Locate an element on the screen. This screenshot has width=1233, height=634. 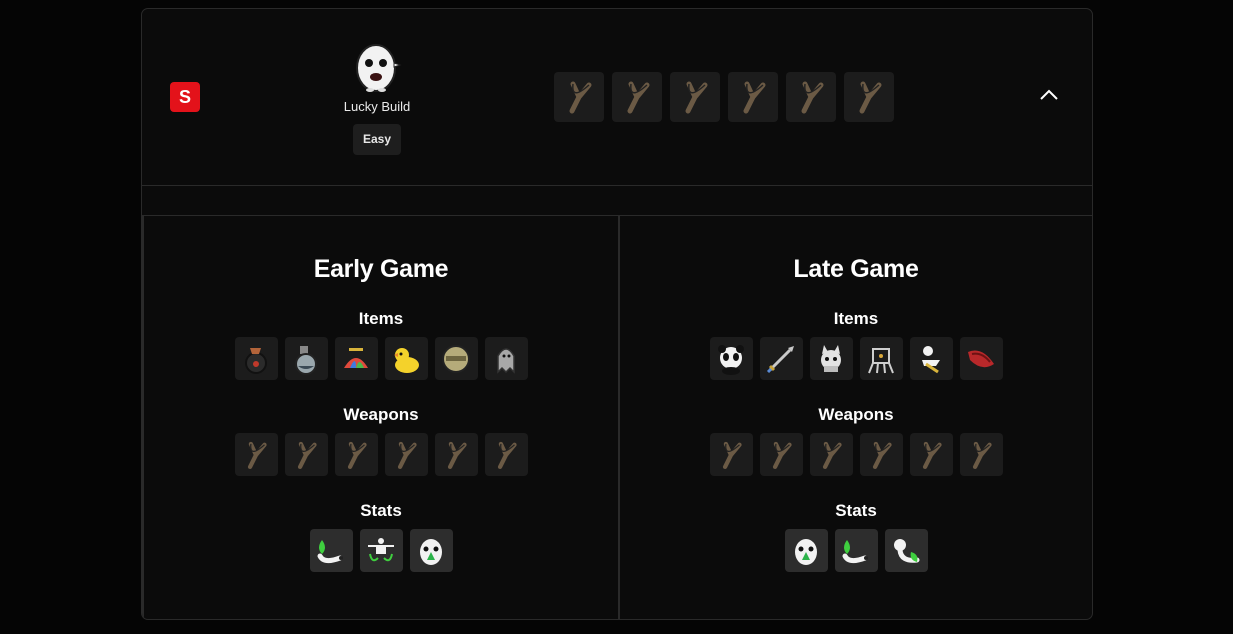
robot-icon is located at coordinates (881, 358).